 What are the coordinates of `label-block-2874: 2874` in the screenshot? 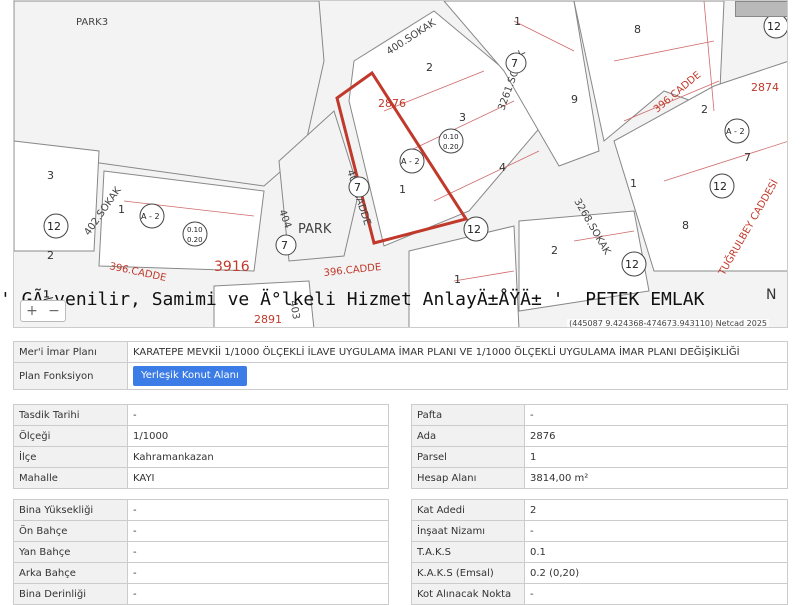 It's located at (765, 87).